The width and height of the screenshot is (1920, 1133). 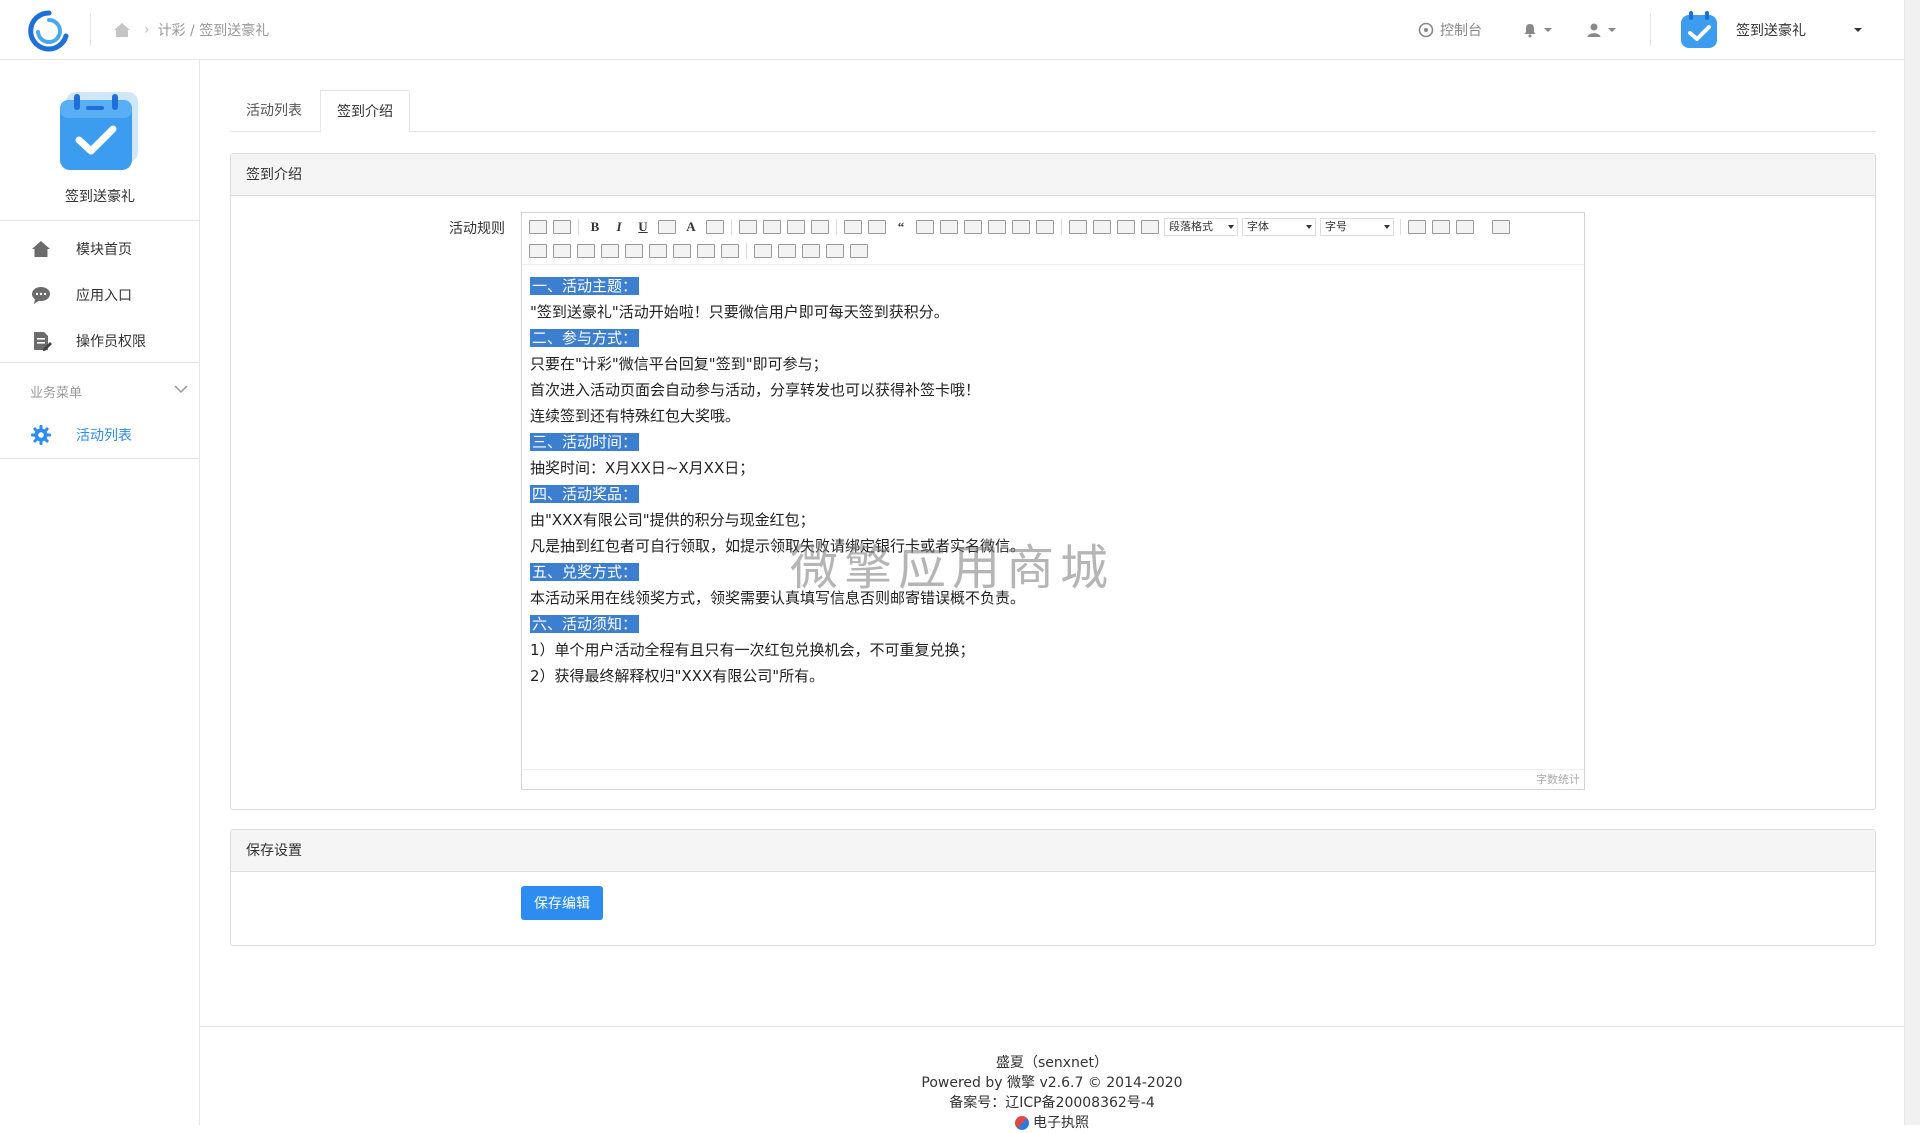 What do you see at coordinates (820, 227) in the screenshot?
I see `align-justify-icon` at bounding box center [820, 227].